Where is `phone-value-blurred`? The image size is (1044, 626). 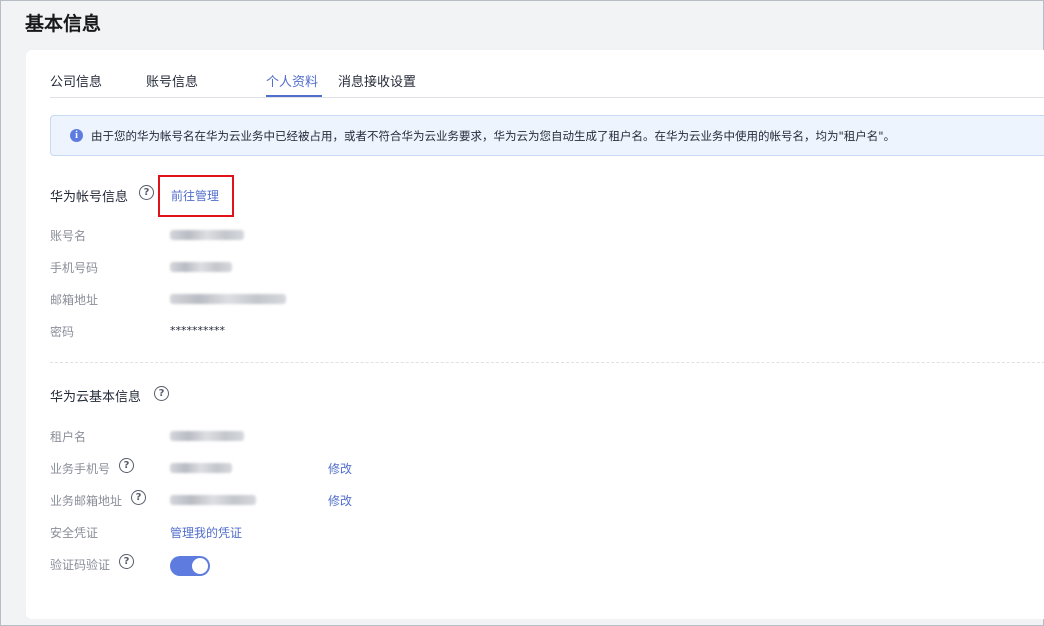 phone-value-blurred is located at coordinates (201, 267).